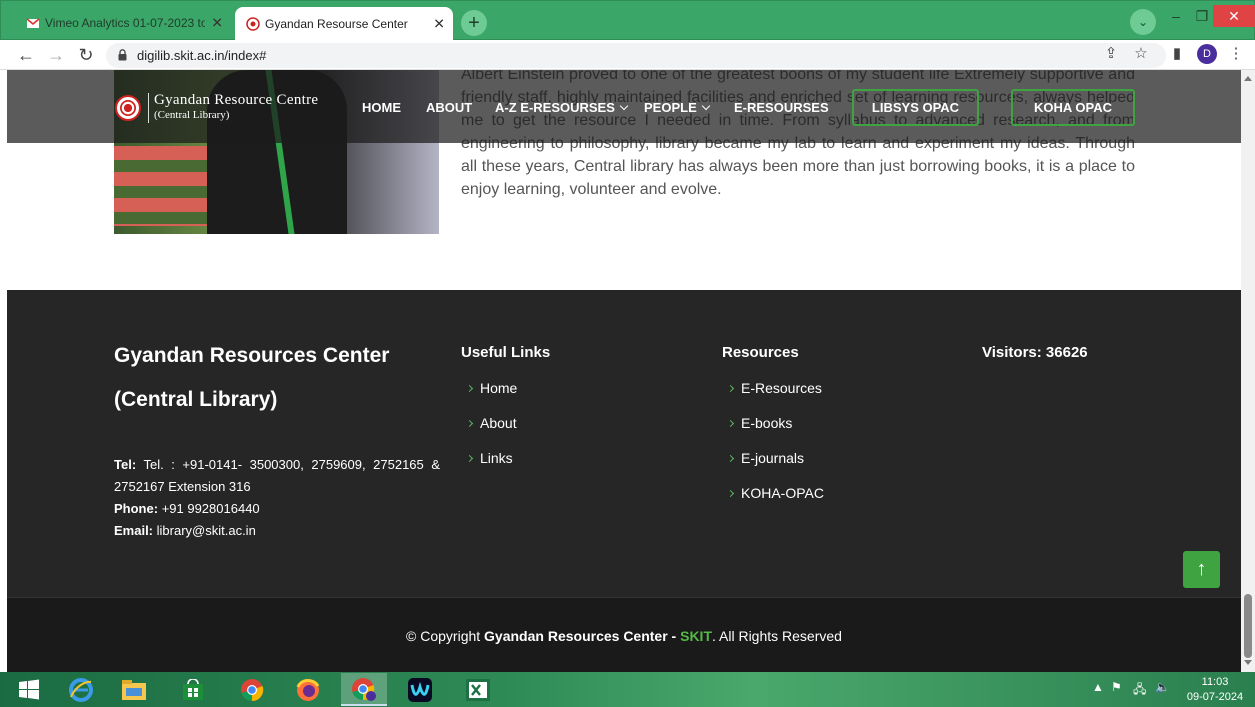 The image size is (1255, 707). What do you see at coordinates (277, 531) in the screenshot?
I see `footer-email: Email: library@skit.ac.in` at bounding box center [277, 531].